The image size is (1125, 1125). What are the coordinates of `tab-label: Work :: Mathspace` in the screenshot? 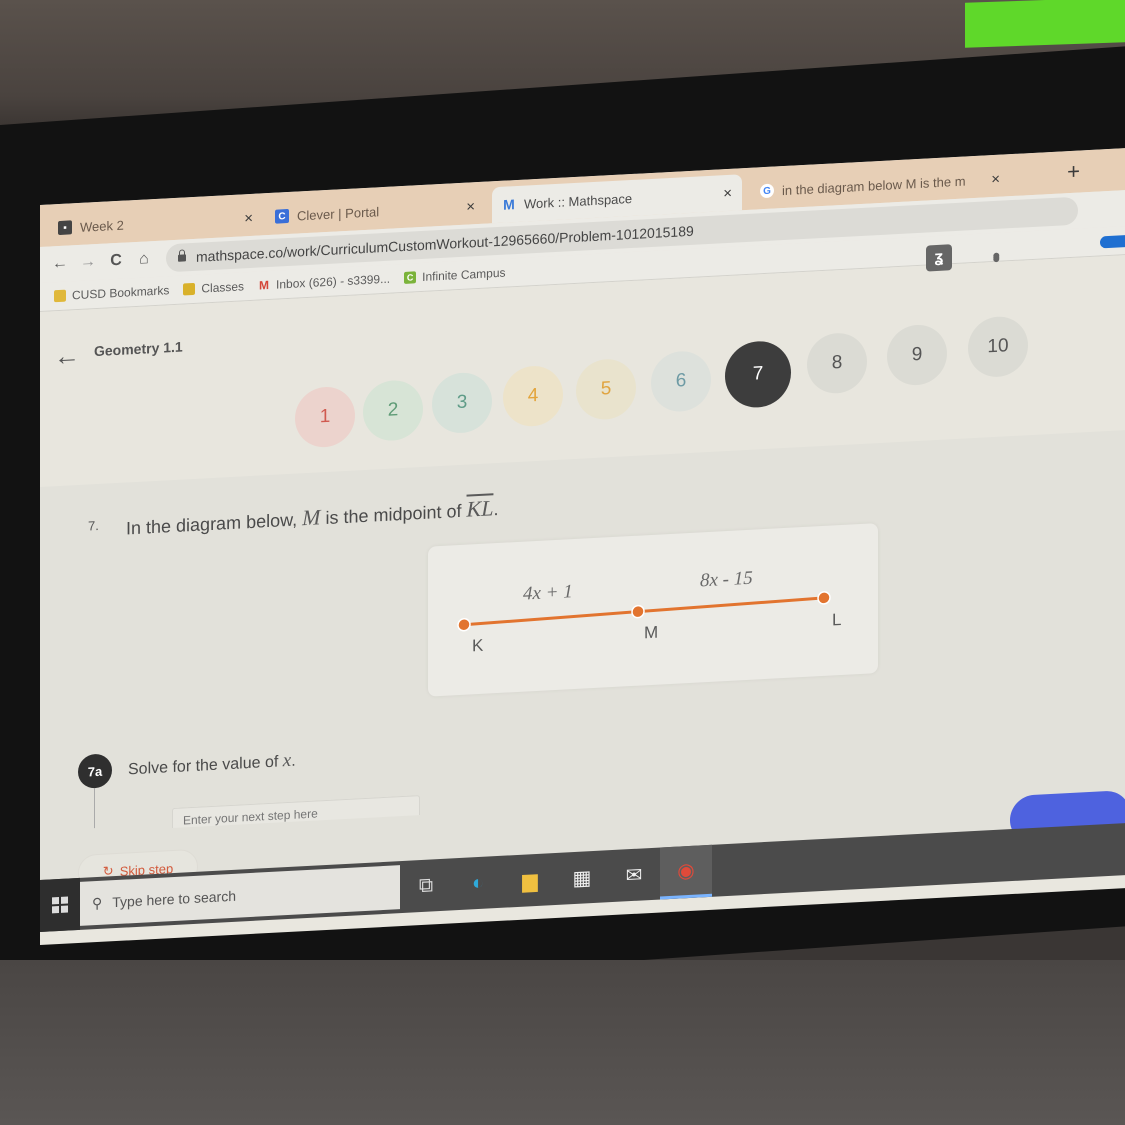 It's located at (578, 201).